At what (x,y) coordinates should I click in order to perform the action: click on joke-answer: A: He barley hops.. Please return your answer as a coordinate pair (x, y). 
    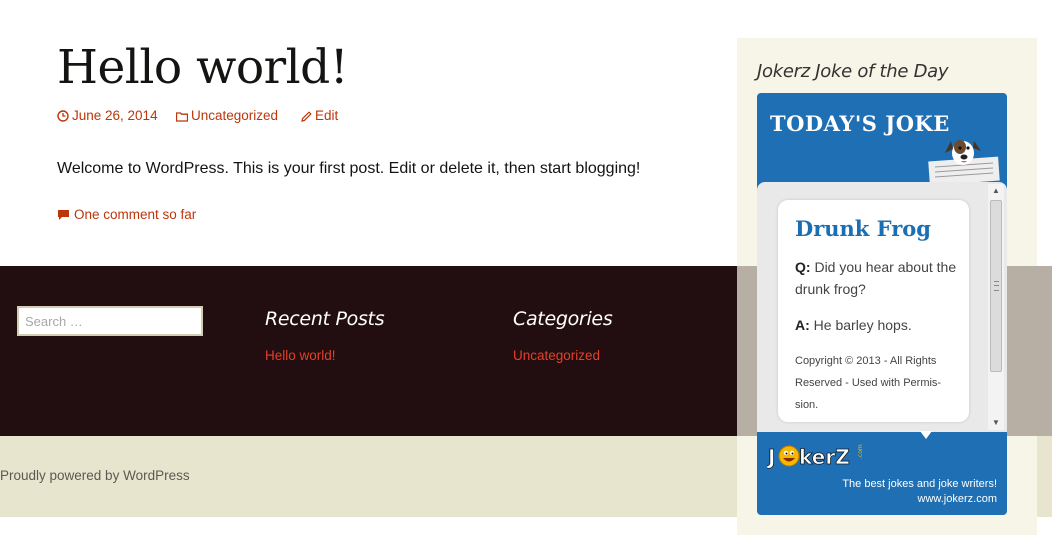
    Looking at the image, I should click on (877, 325).